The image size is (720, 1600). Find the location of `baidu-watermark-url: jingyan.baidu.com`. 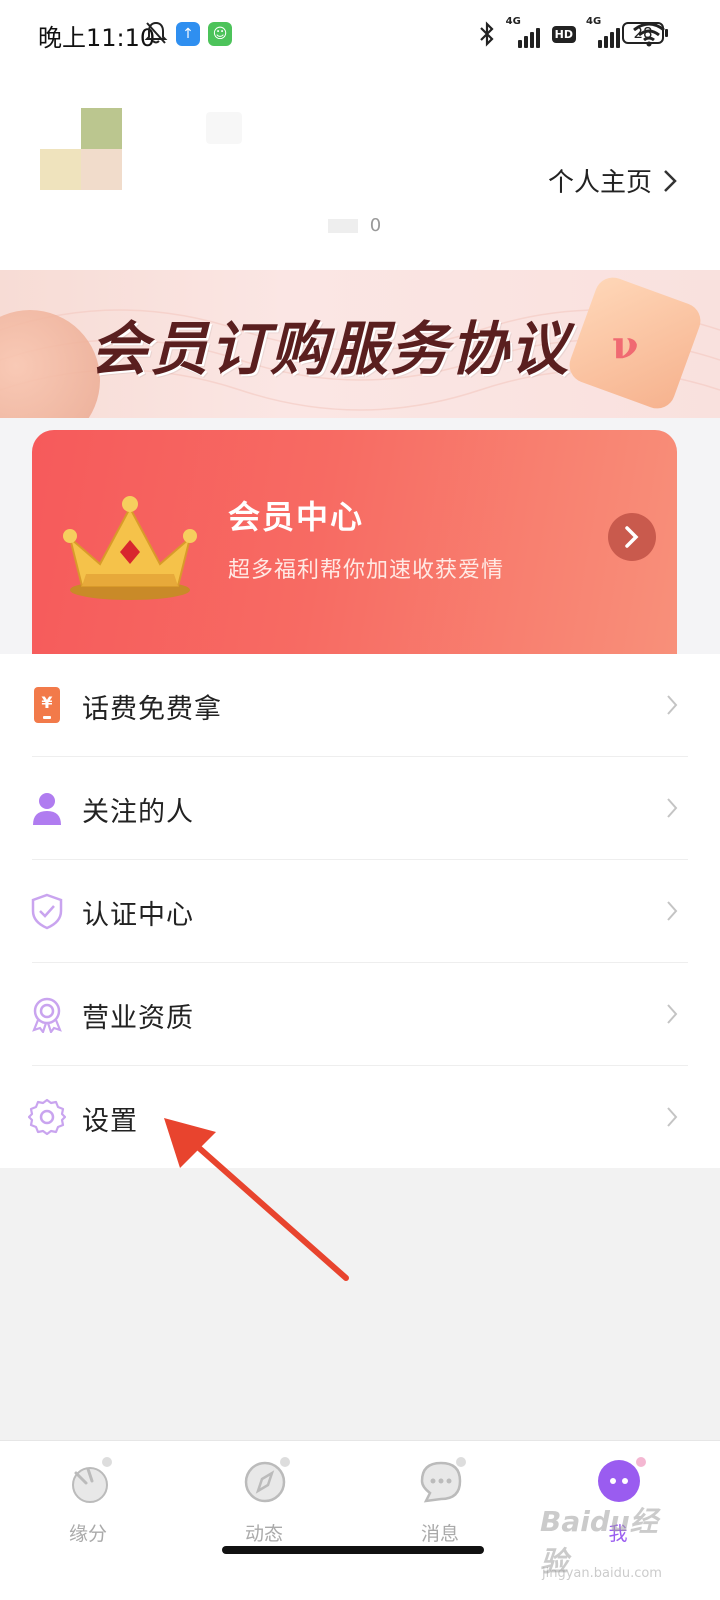

baidu-watermark-url: jingyan.baidu.com is located at coordinates (602, 1573).